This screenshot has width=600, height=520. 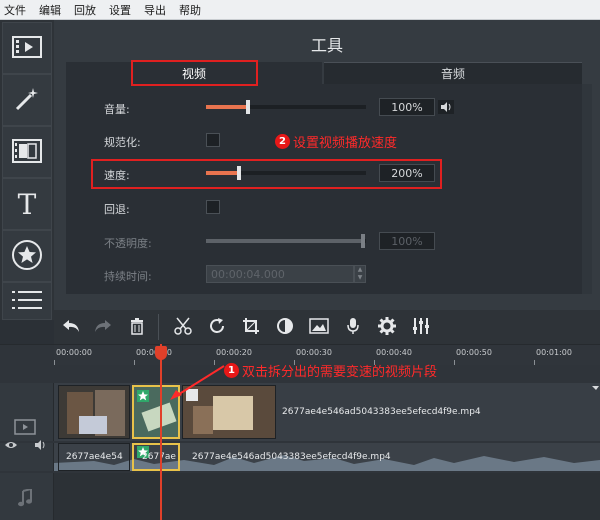 I want to click on sticker-icon, so click(x=27, y=256).